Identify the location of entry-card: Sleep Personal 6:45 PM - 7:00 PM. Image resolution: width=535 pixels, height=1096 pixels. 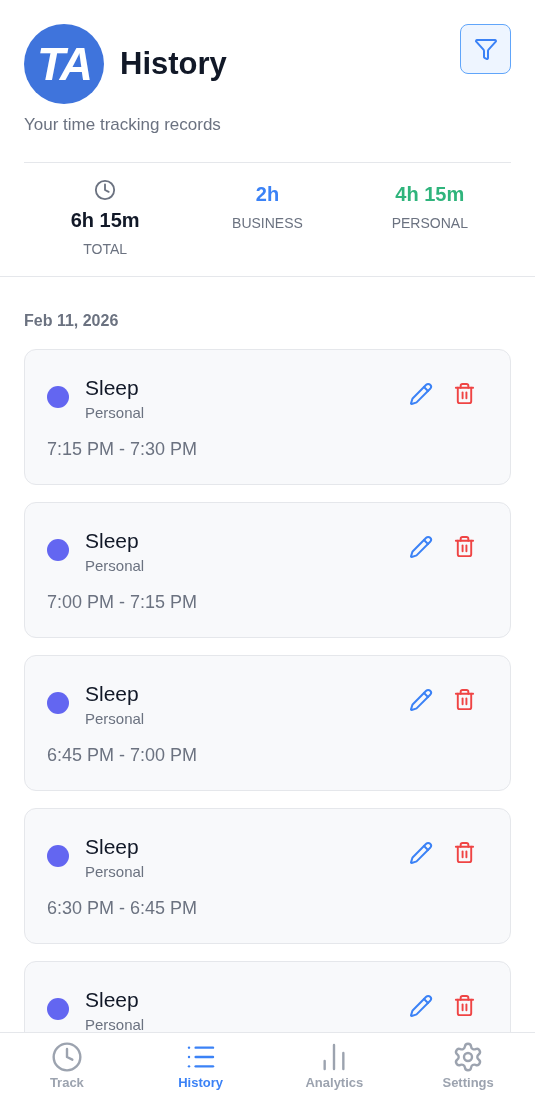
(267, 722).